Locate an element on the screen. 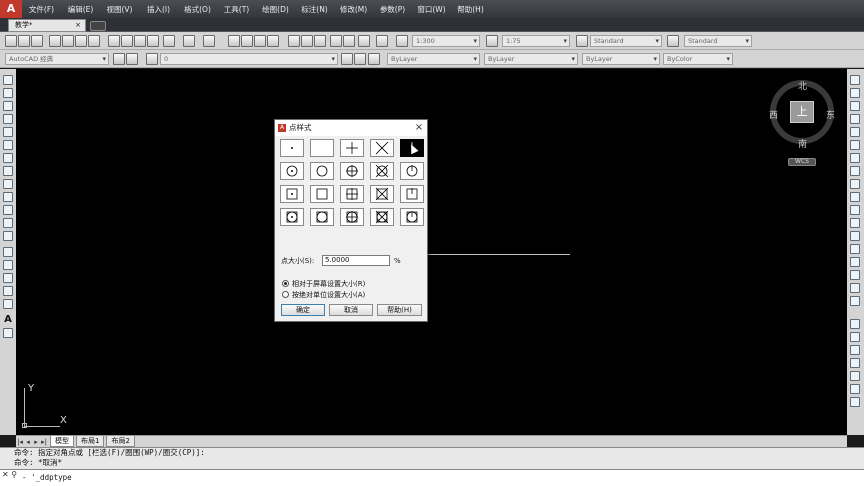  layer-select: 0 is located at coordinates (249, 59).